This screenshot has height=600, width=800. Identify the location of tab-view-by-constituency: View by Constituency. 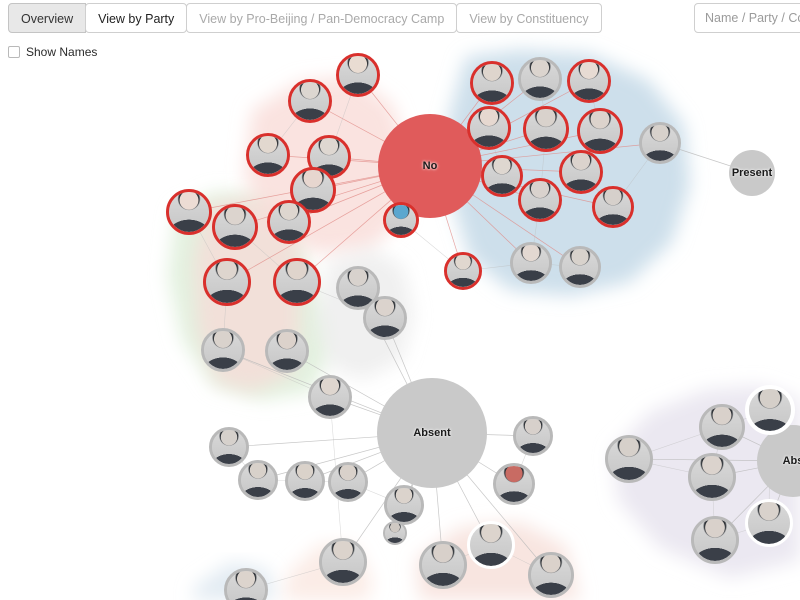
(529, 18).